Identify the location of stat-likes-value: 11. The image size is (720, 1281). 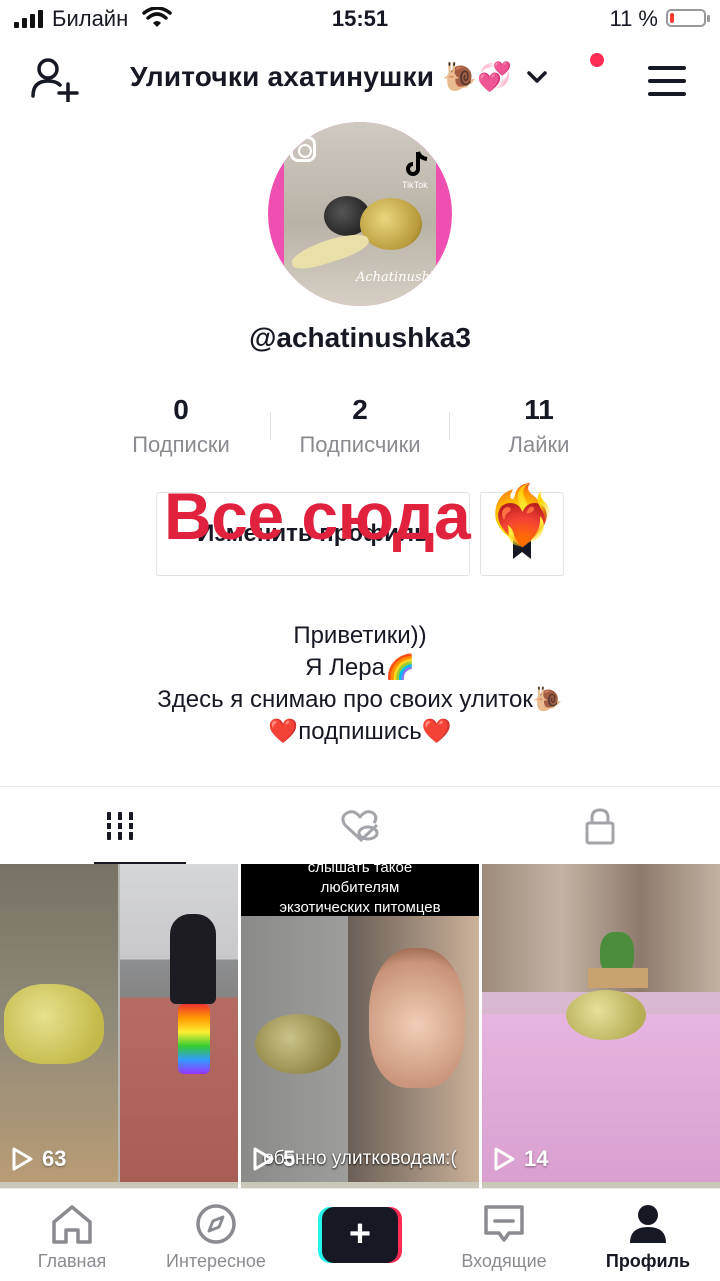
(539, 409).